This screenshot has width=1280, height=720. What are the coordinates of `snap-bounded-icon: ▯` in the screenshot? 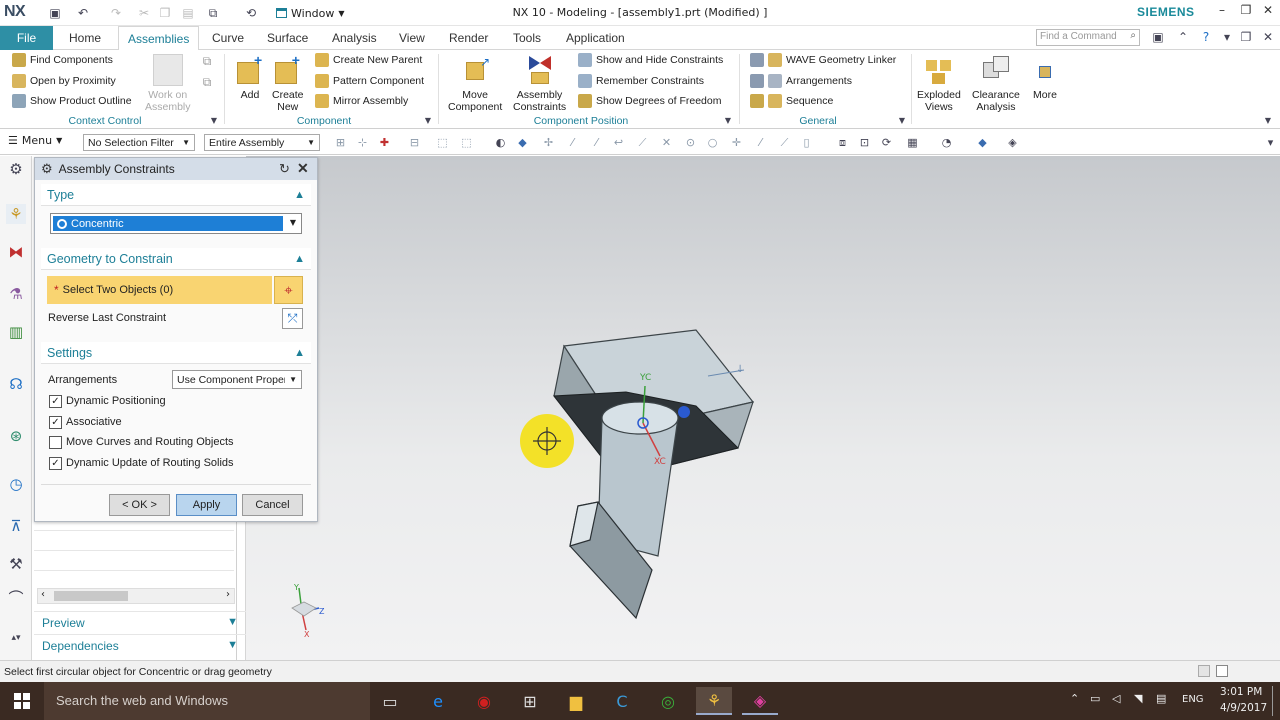 It's located at (806, 142).